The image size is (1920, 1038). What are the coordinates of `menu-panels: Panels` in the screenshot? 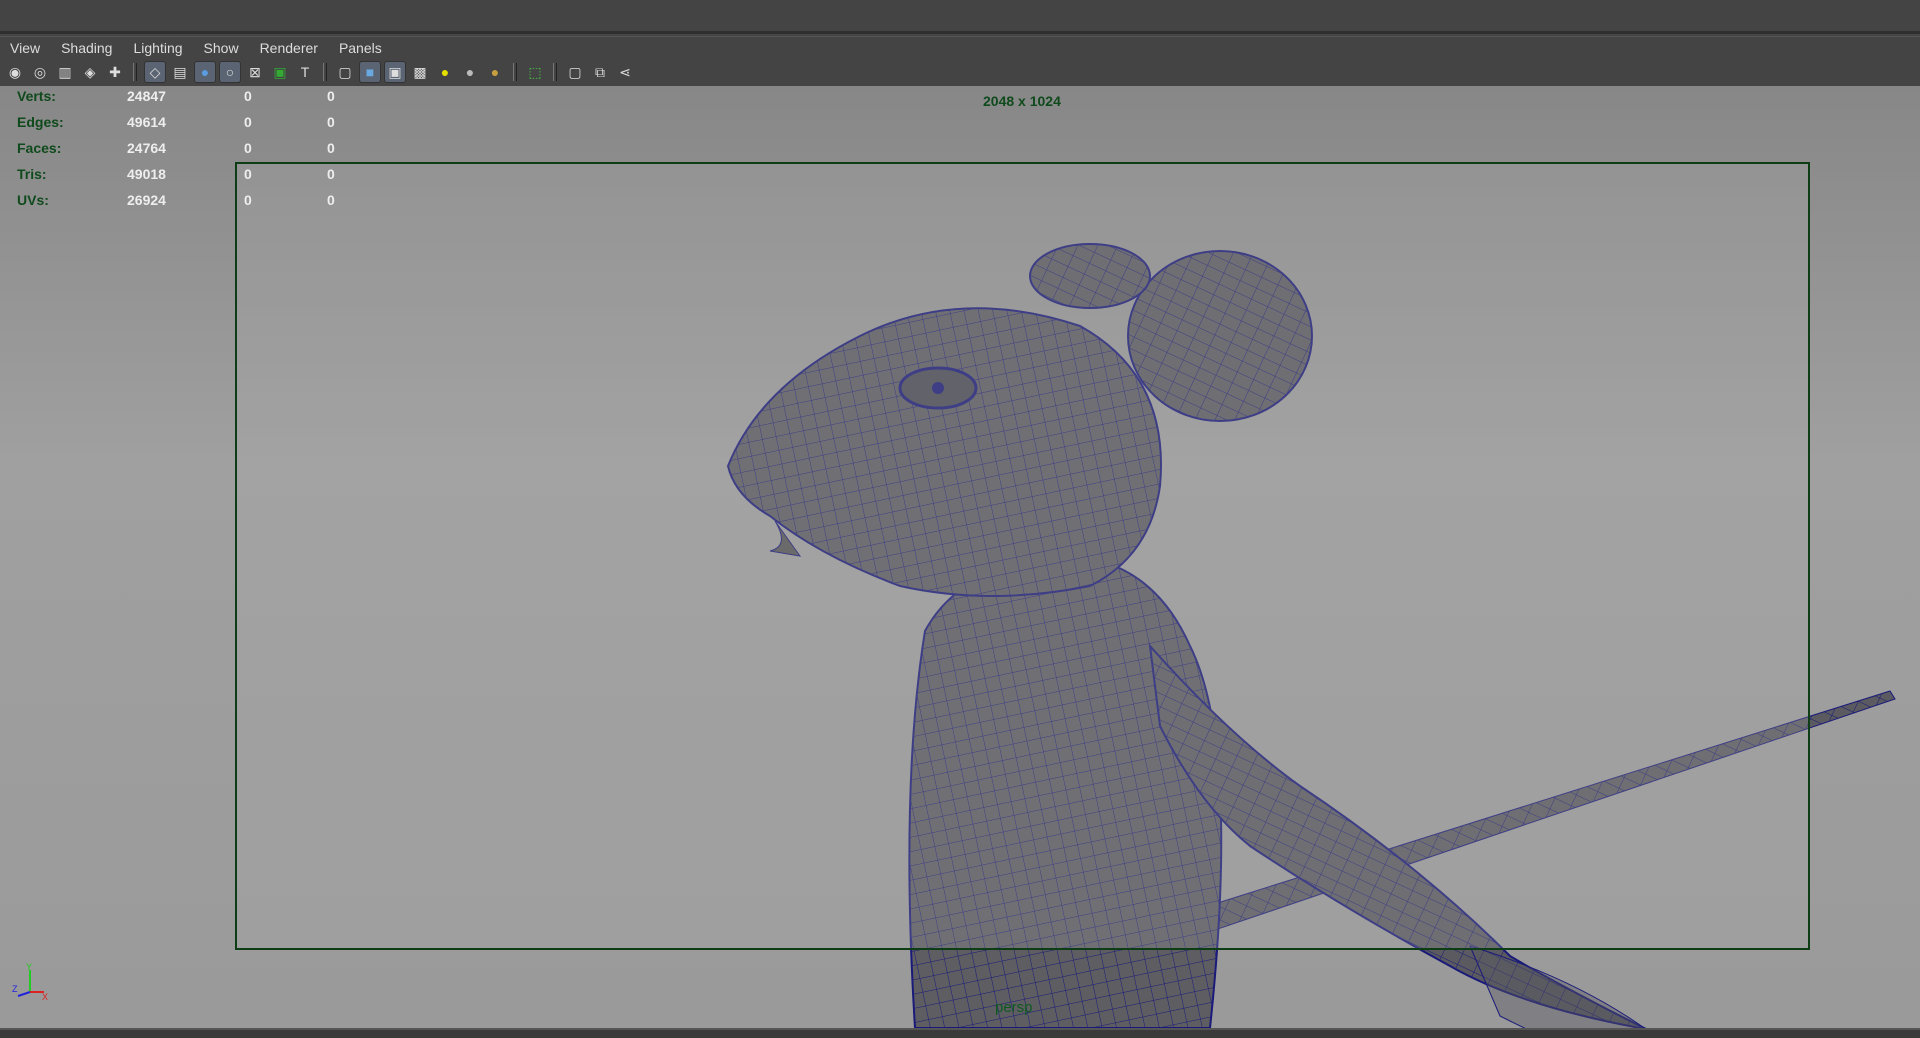 It's located at (360, 47).